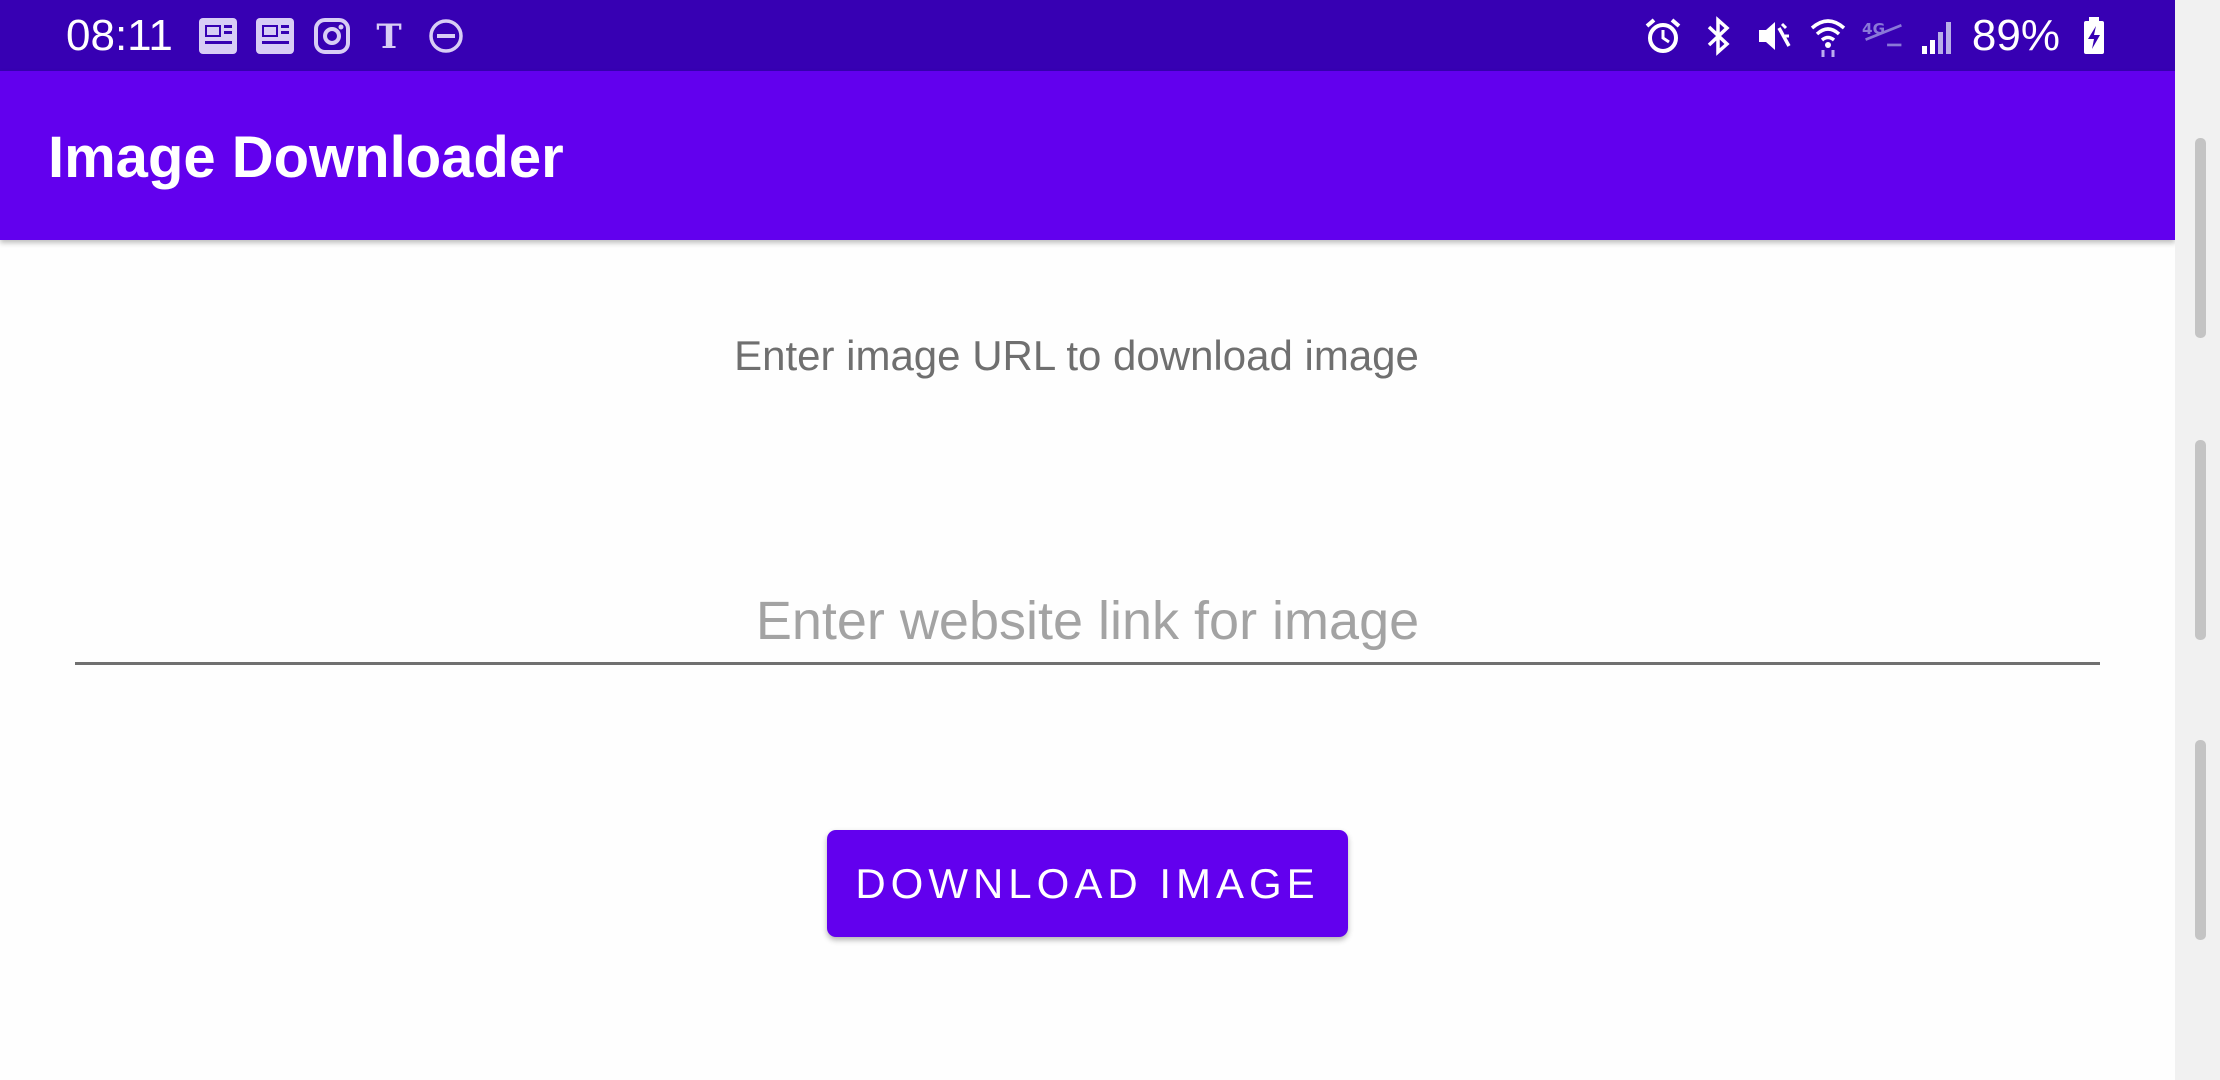 The height and width of the screenshot is (1080, 2220). What do you see at coordinates (1773, 36) in the screenshot?
I see `vibrate-mute-icon` at bounding box center [1773, 36].